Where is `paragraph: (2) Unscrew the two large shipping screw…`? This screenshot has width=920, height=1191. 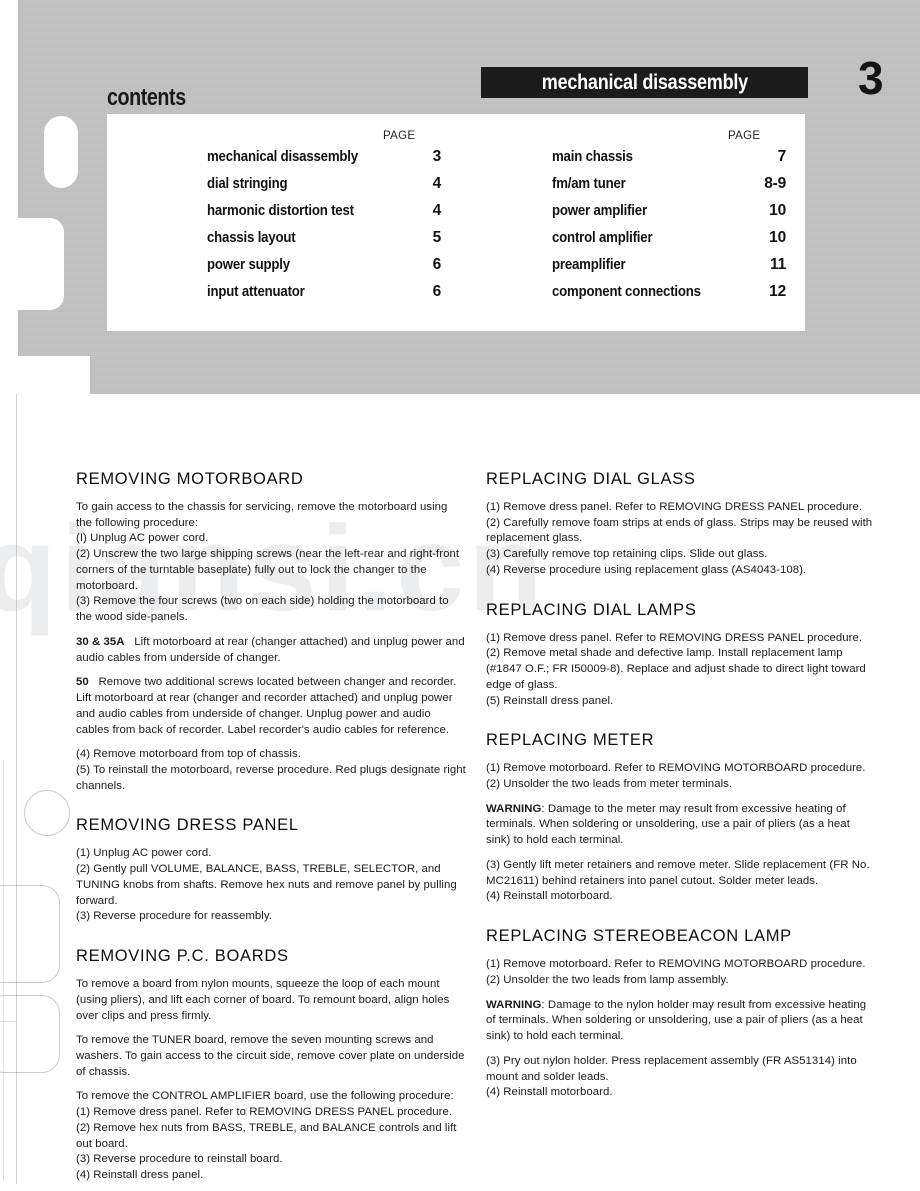 paragraph: (2) Unscrew the two large shipping screw… is located at coordinates (268, 570).